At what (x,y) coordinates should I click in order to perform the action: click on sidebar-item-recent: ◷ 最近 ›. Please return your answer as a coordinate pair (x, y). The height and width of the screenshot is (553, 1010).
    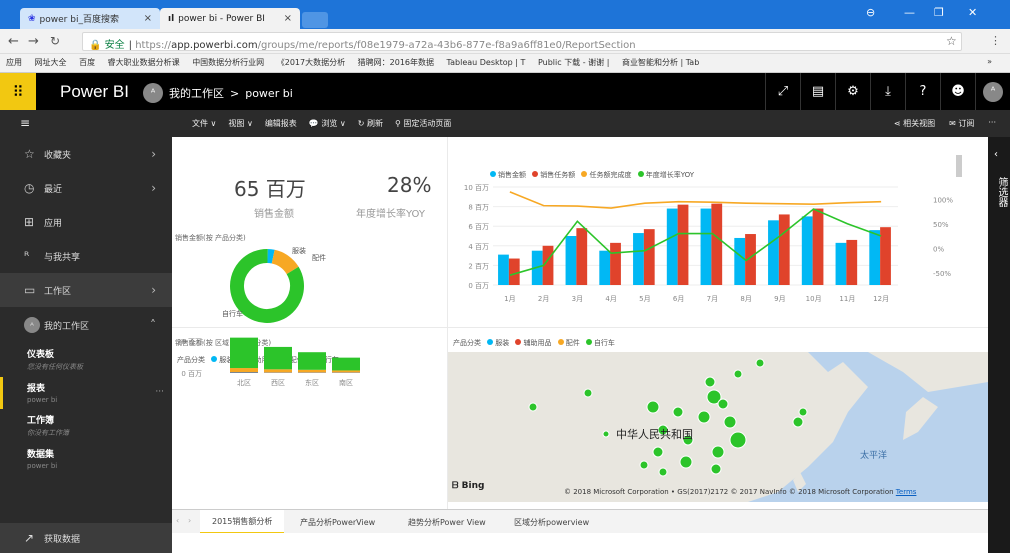
    Looking at the image, I should click on (86, 188).